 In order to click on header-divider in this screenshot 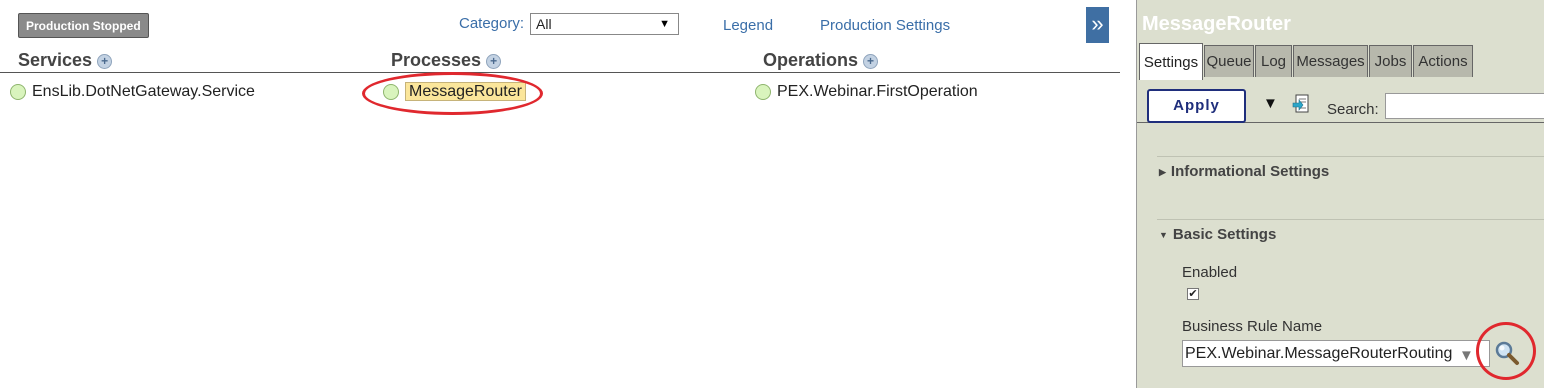, I will do `click(560, 72)`.